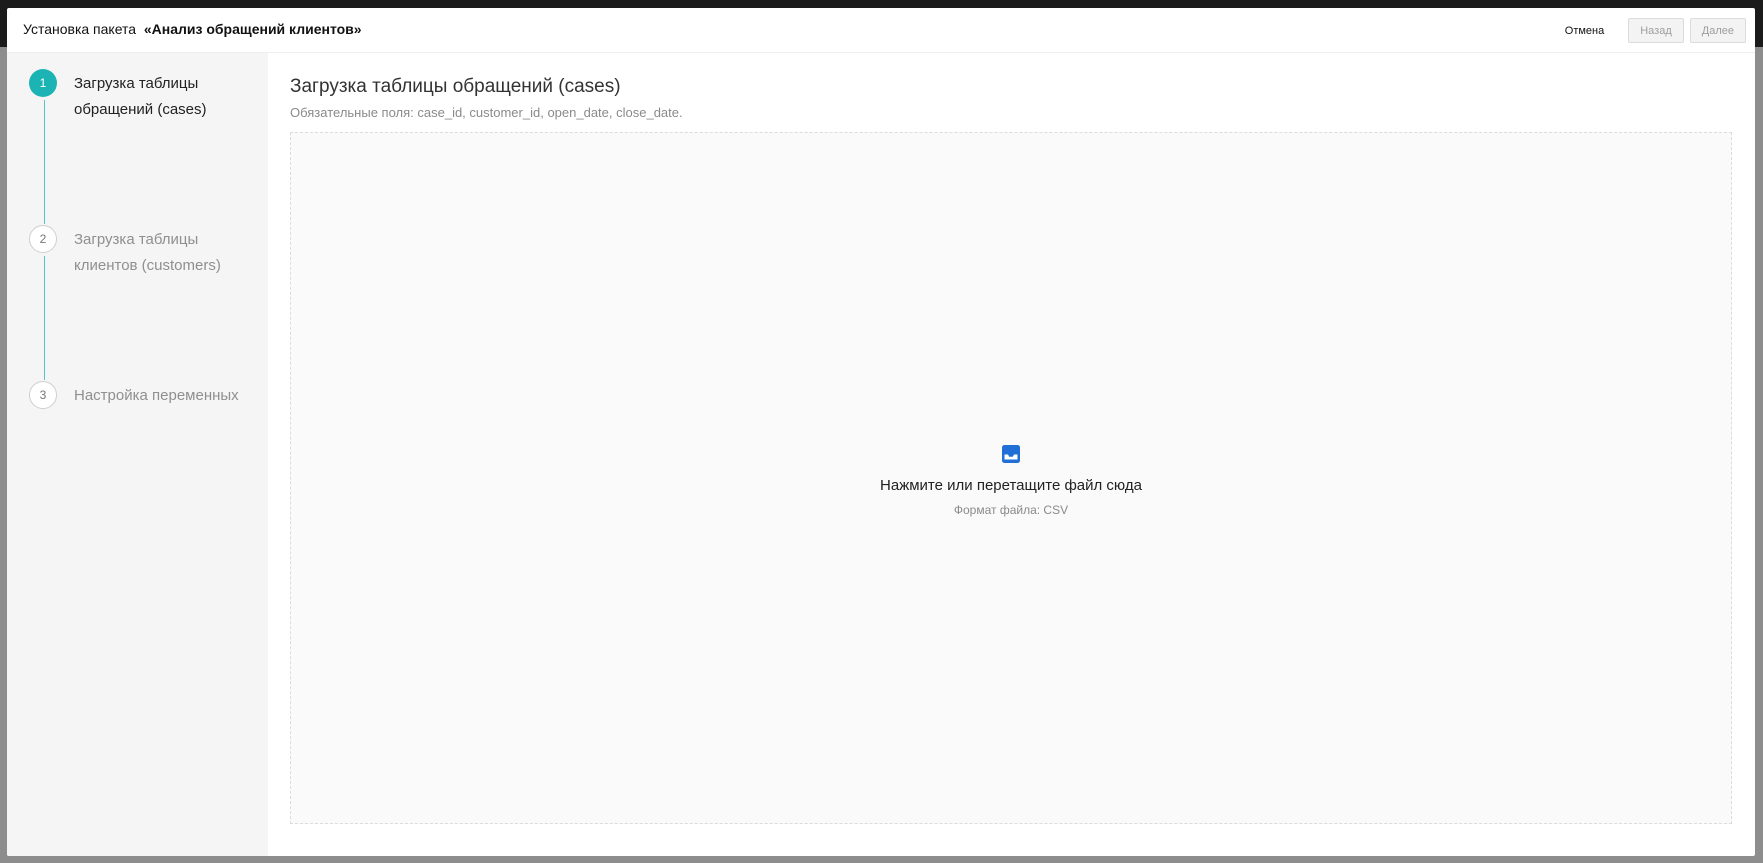  Describe the element at coordinates (1717, 30) in the screenshot. I see `next-button: Далее` at that location.